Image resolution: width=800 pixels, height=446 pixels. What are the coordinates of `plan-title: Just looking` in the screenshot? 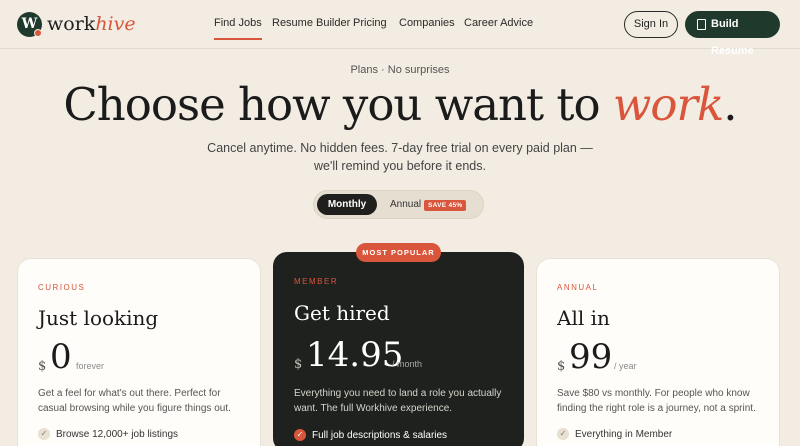 It's located at (98, 318).